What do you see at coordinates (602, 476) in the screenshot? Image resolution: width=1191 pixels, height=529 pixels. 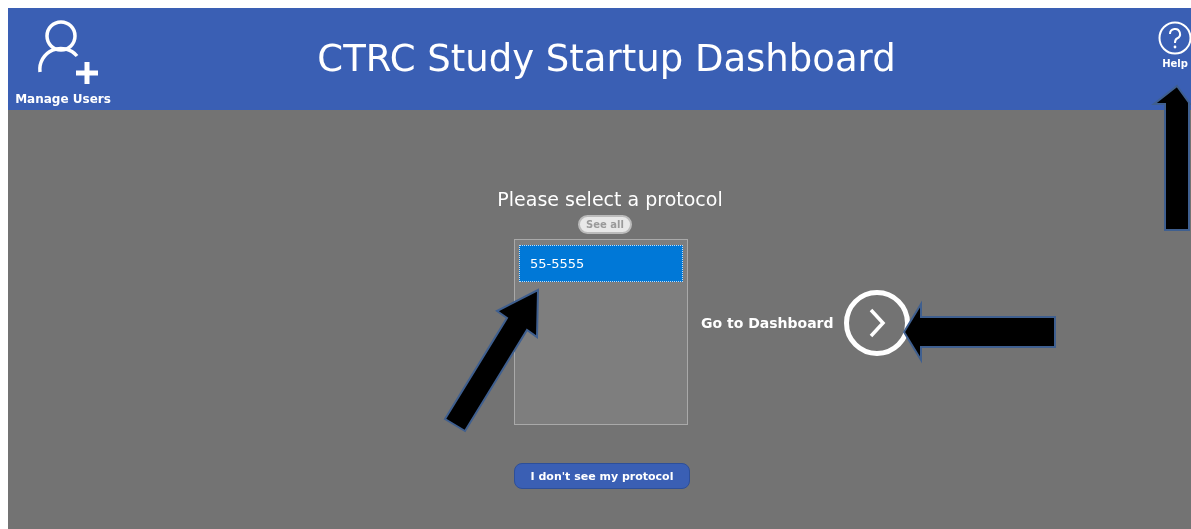 I see `missing-protocol-button: I don't see my protocol` at bounding box center [602, 476].